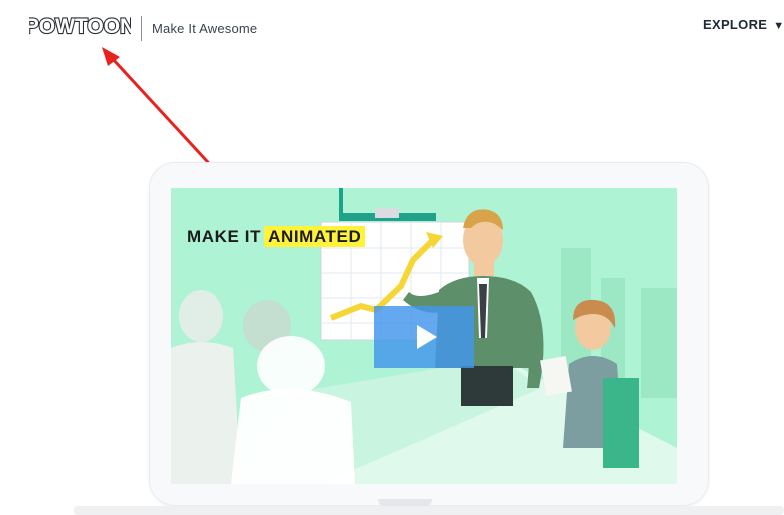  I want to click on header-divider, so click(141, 28).